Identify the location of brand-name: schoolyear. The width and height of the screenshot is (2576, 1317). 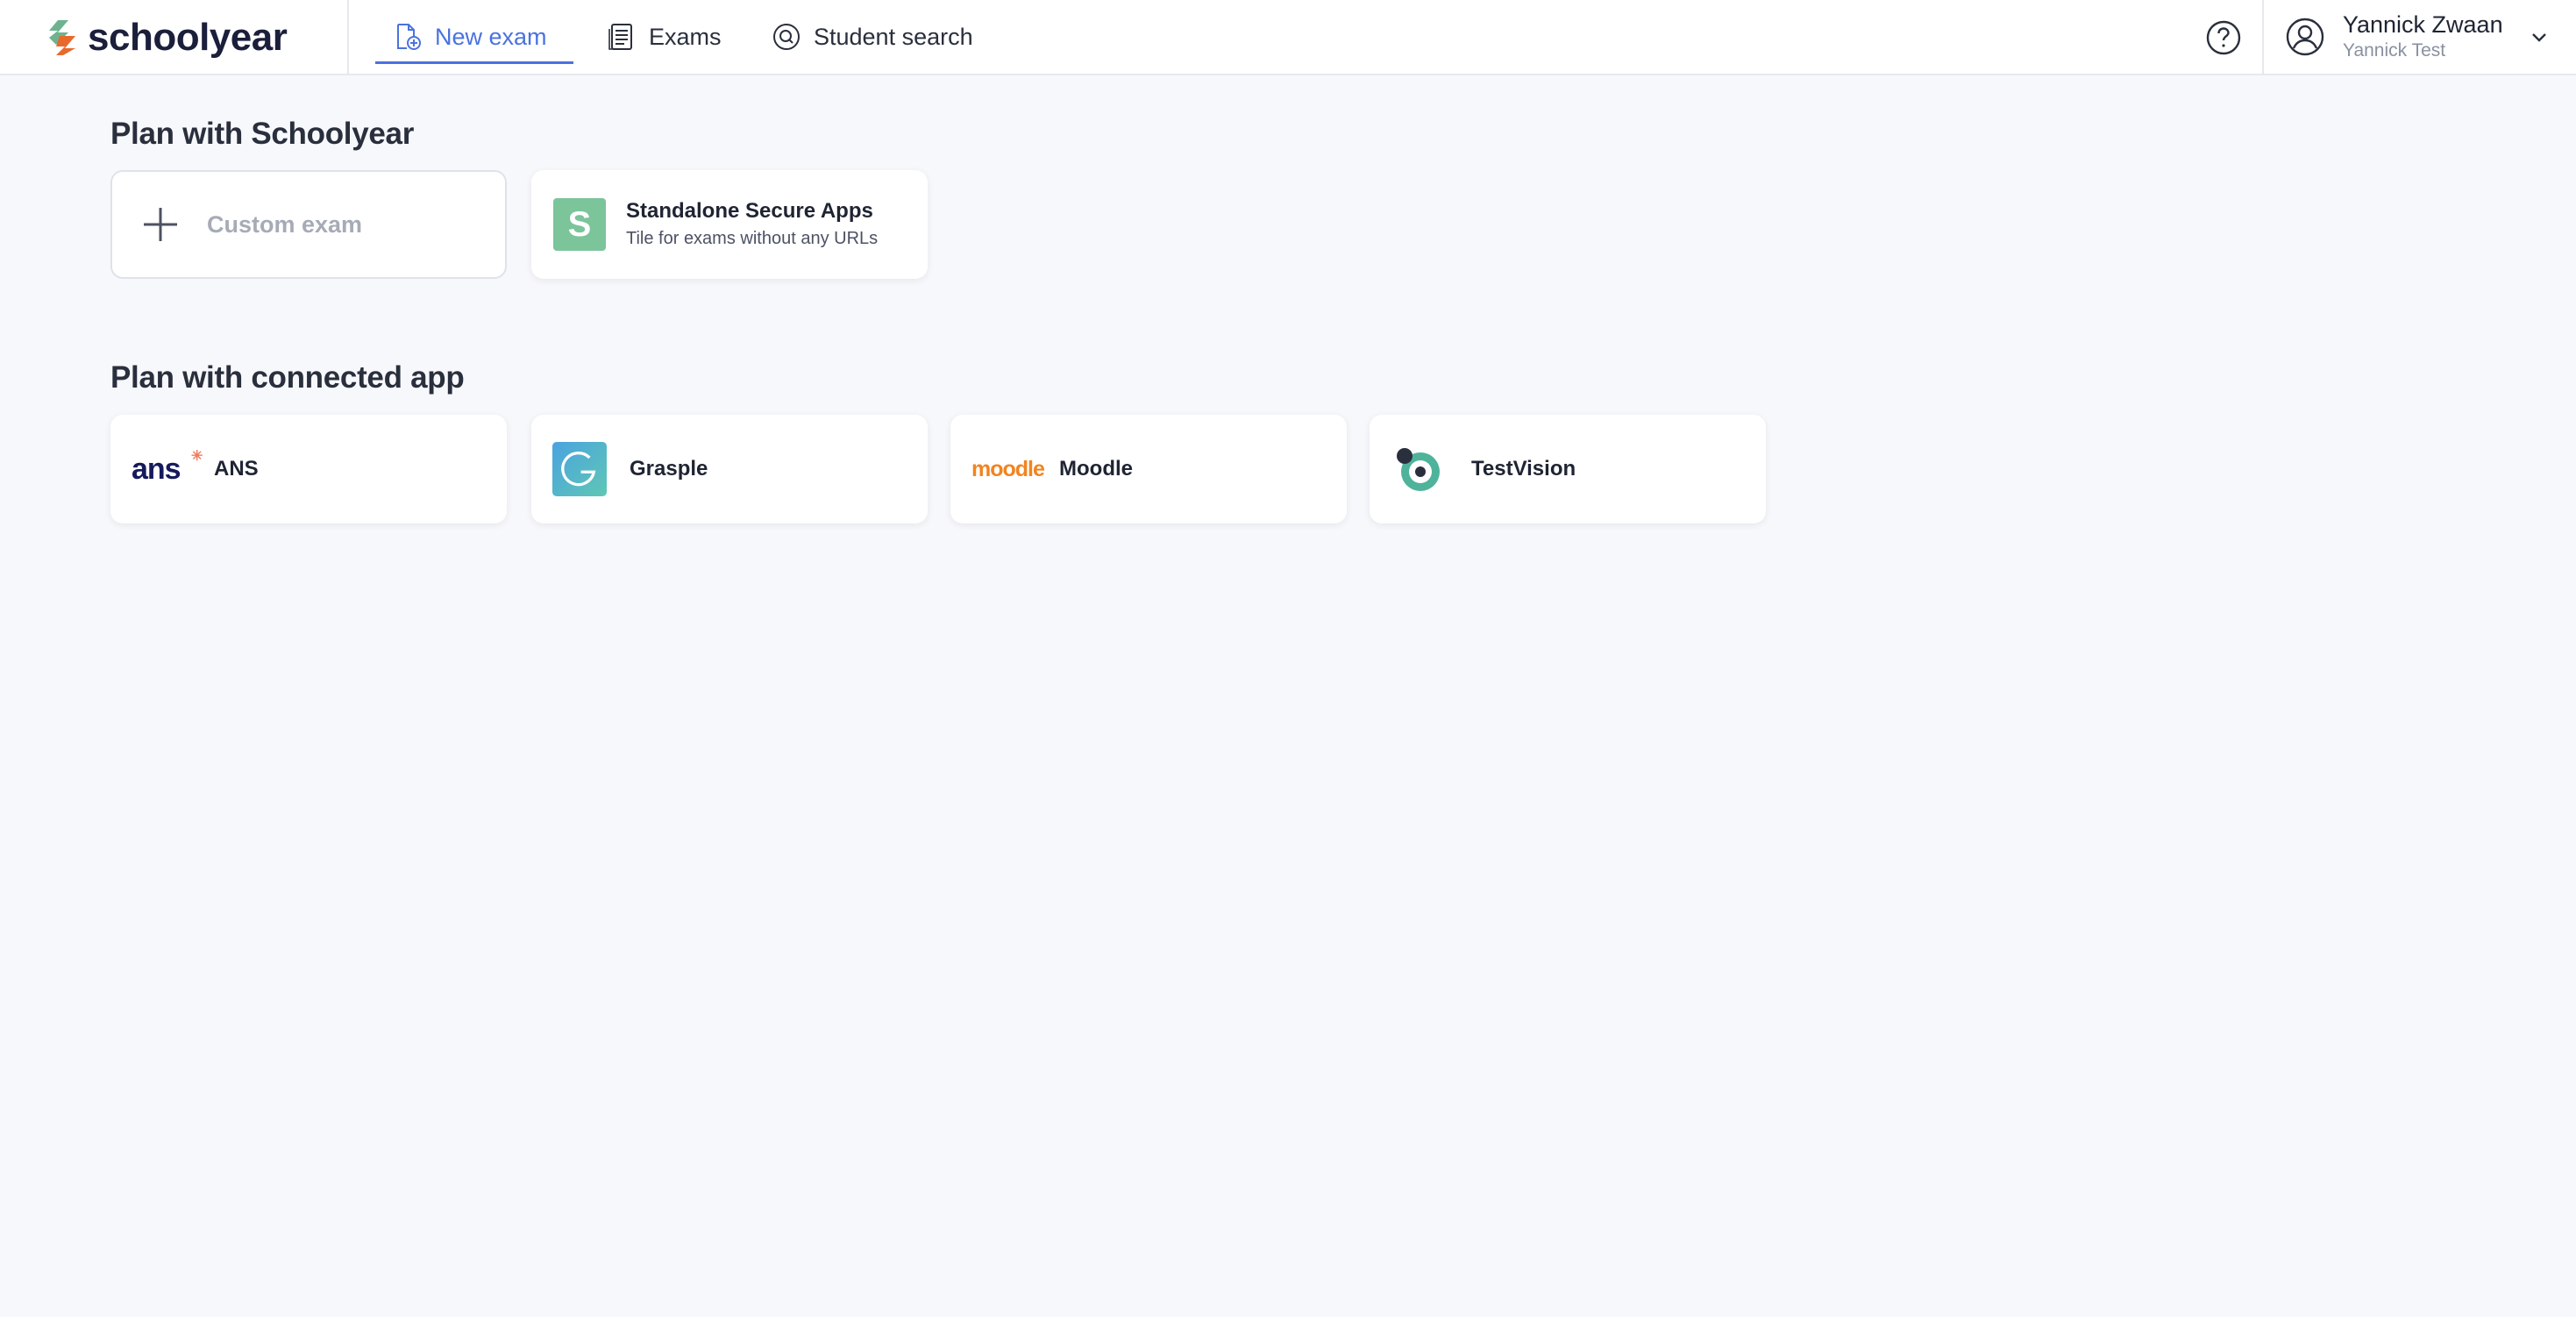
(188, 38).